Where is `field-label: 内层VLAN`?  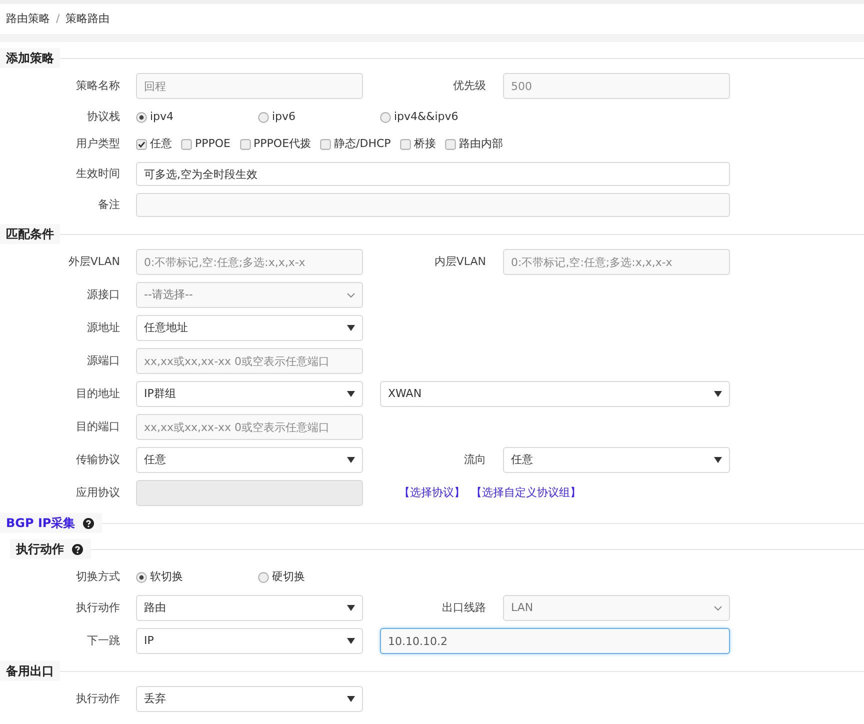 field-label: 内层VLAN is located at coordinates (460, 262).